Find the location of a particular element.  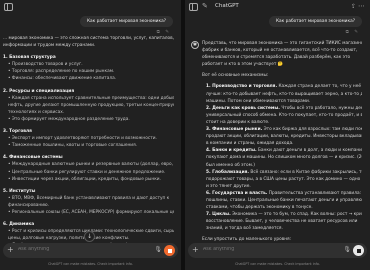

response-line: информации и трудом между странами. is located at coordinates (88, 45).